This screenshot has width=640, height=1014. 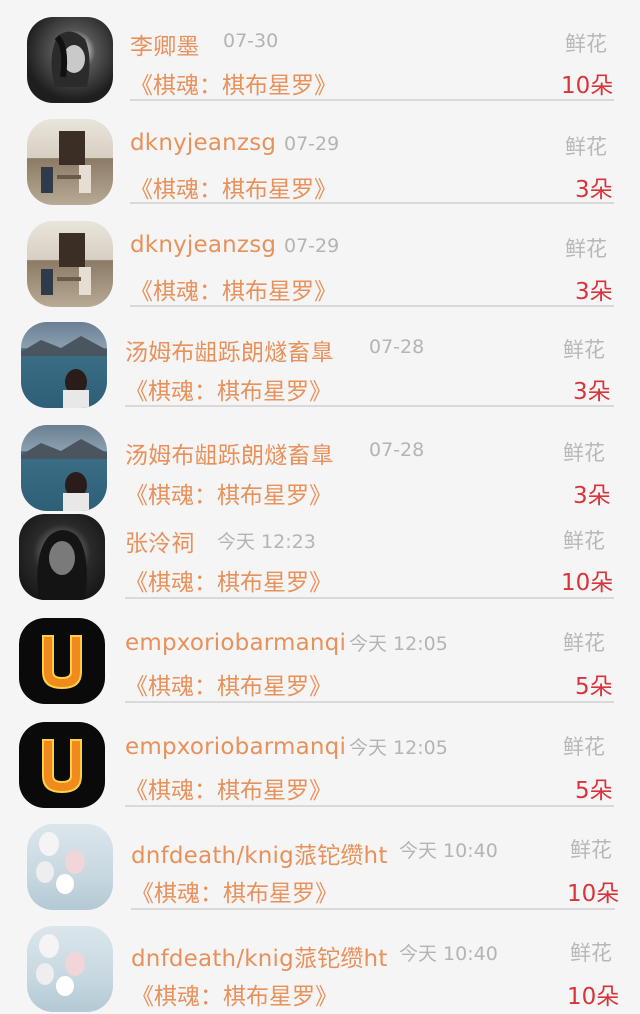 What do you see at coordinates (266, 542) in the screenshot?
I see `timestamp: 今天 12:23` at bounding box center [266, 542].